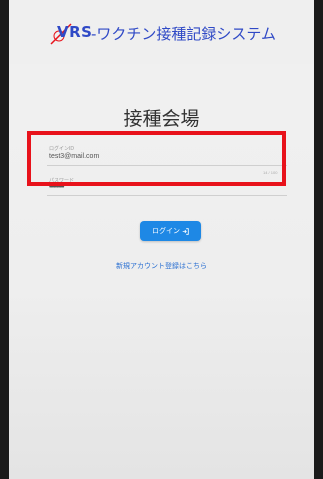 This screenshot has height=479, width=323. What do you see at coordinates (156, 158) in the screenshot?
I see `red-highlight-box` at bounding box center [156, 158].